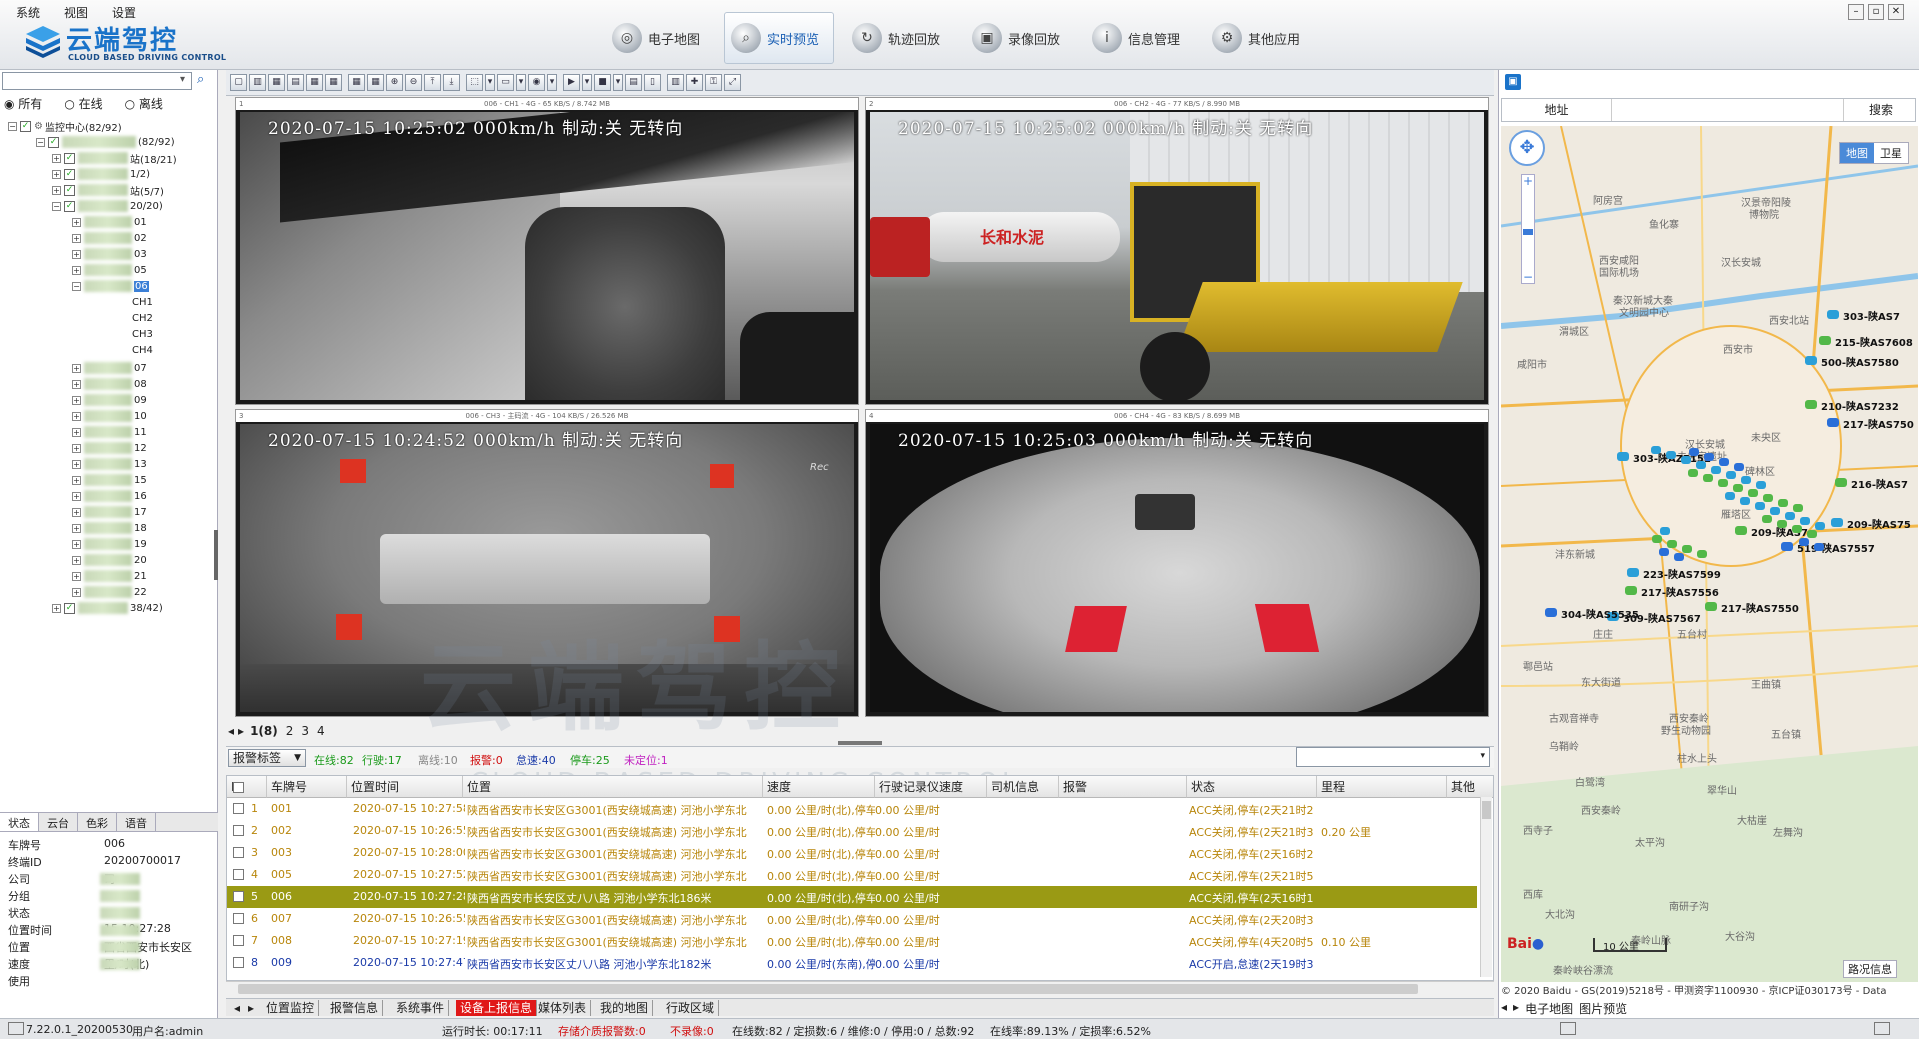  I want to click on toolbar-tool-icon: ⬚, so click(474, 82).